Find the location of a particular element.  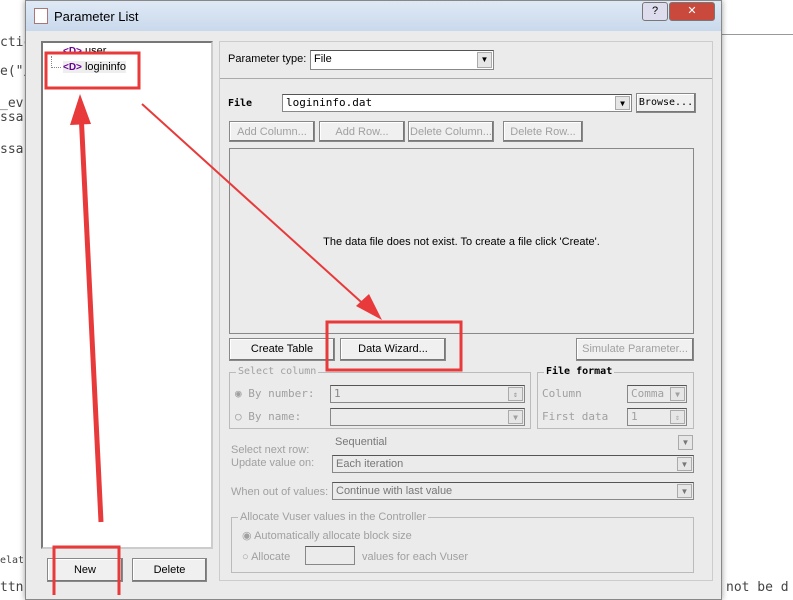

highlight-box-new is located at coordinates (86, 570).